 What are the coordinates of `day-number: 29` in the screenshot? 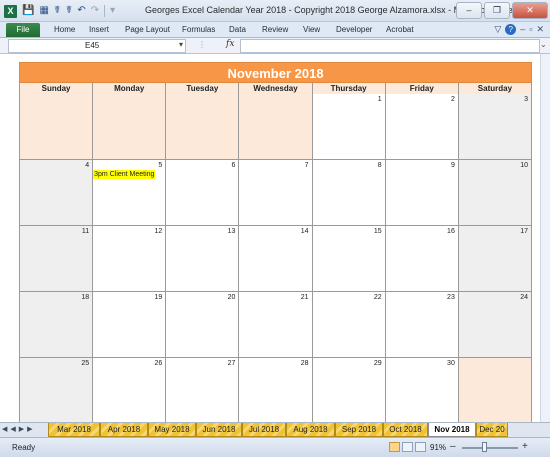 It's located at (377, 363).